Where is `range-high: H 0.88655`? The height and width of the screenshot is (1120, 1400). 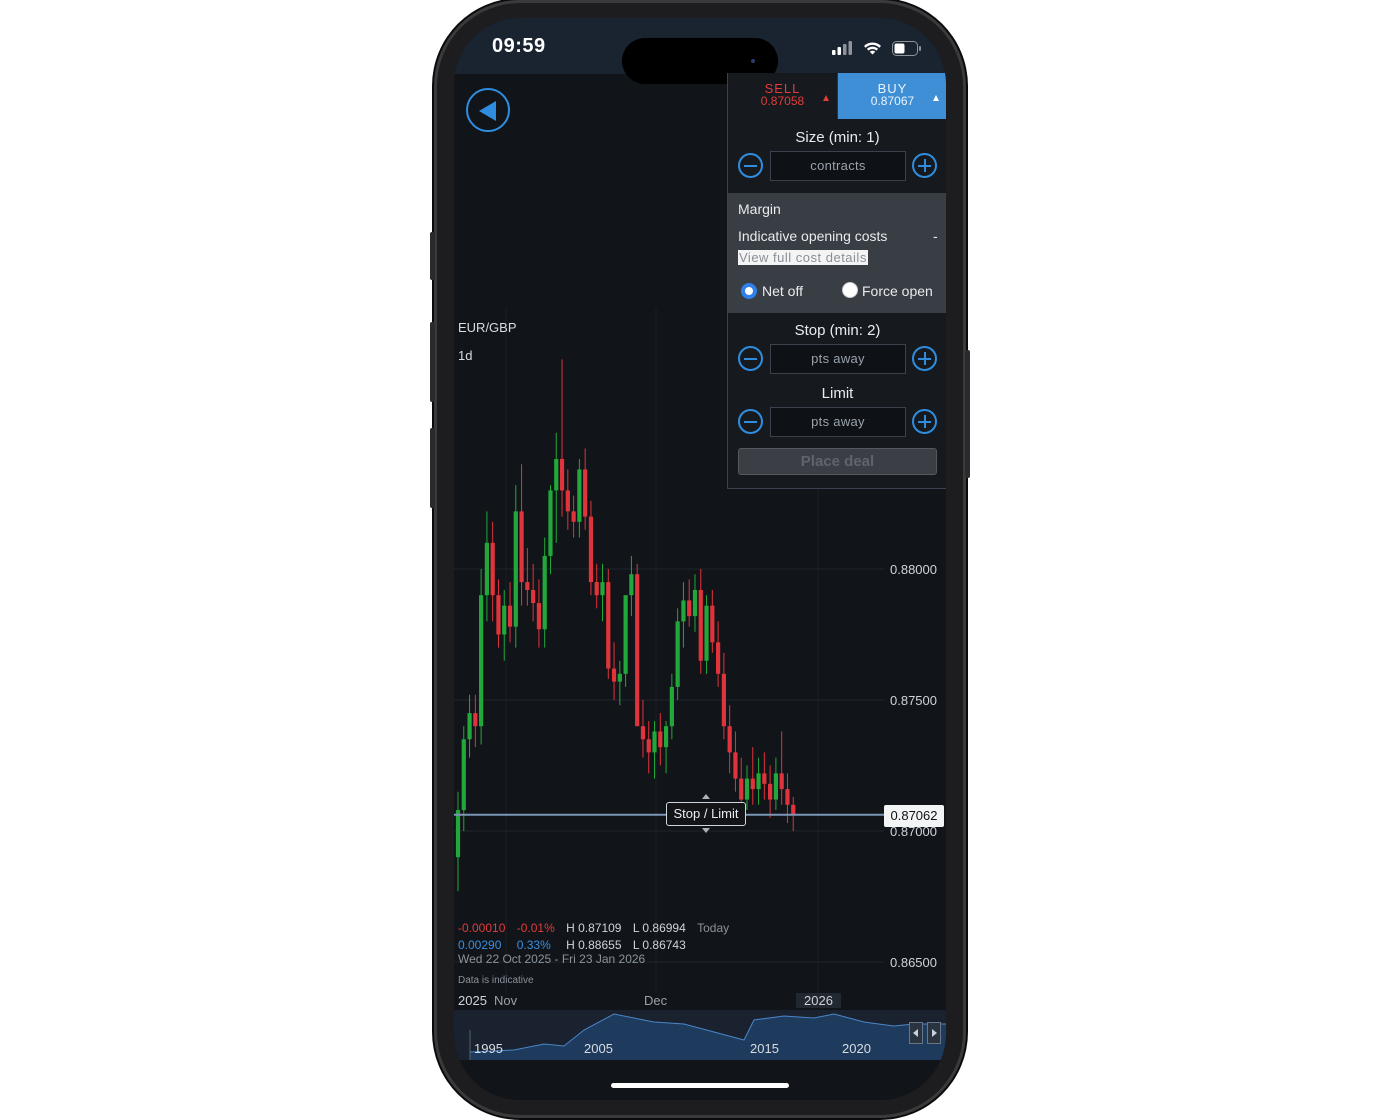
range-high: H 0.88655 is located at coordinates (594, 945).